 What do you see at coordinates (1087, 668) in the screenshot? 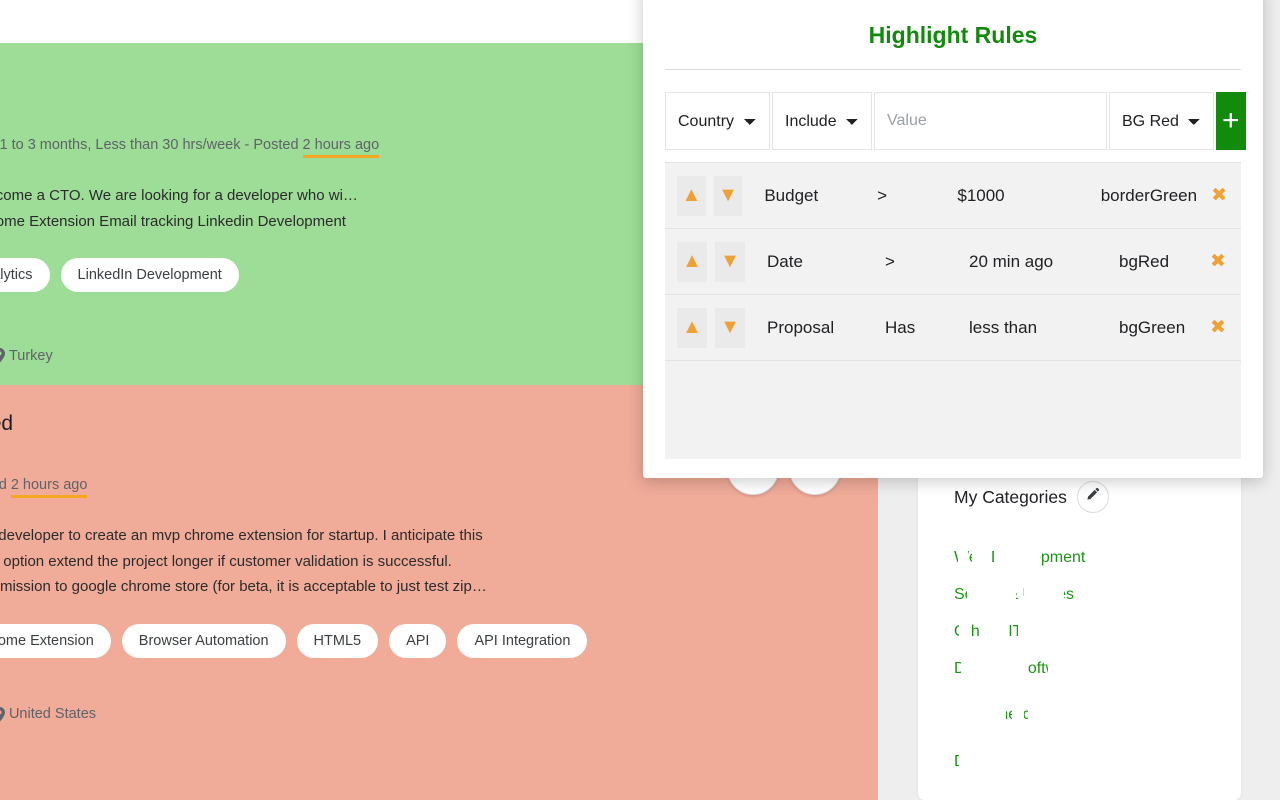
I see `category-item: Desktop Software Development` at bounding box center [1087, 668].